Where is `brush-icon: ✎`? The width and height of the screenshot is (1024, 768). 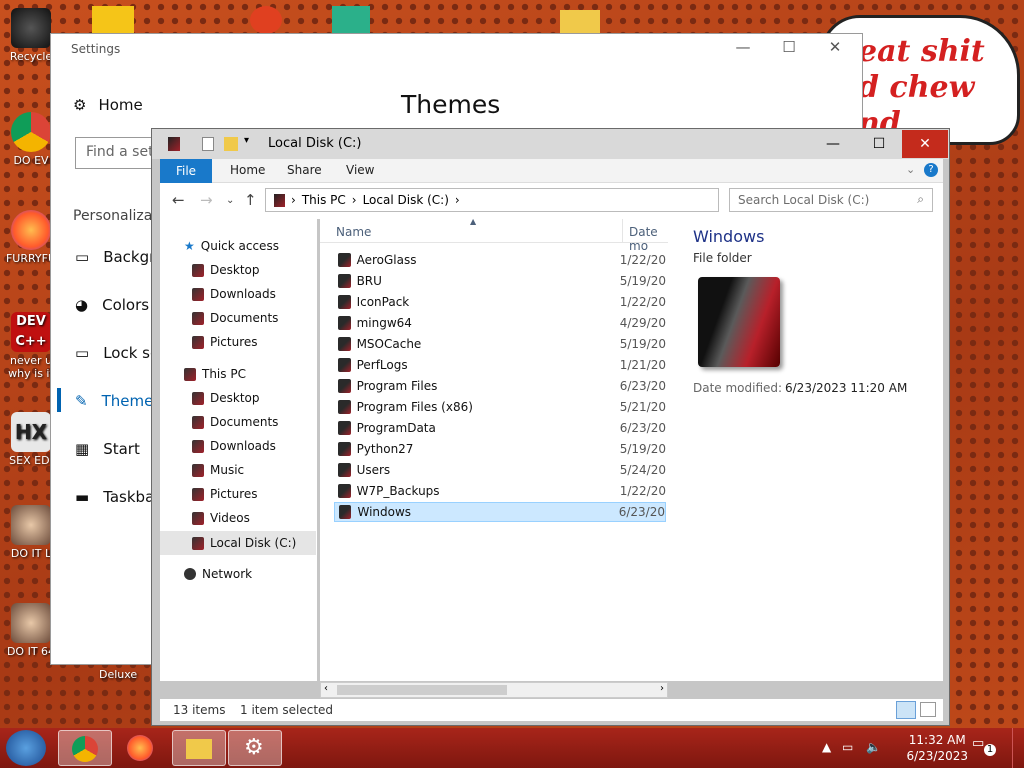 brush-icon: ✎ is located at coordinates (81, 401).